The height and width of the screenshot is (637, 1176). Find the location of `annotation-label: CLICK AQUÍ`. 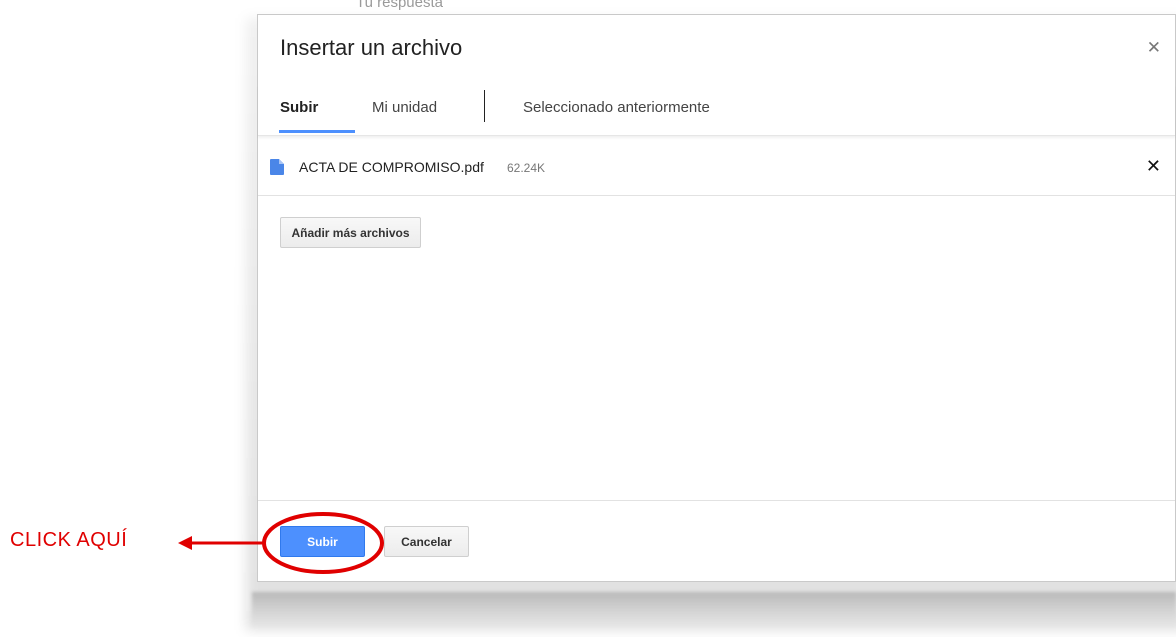

annotation-label: CLICK AQUÍ is located at coordinates (69, 540).